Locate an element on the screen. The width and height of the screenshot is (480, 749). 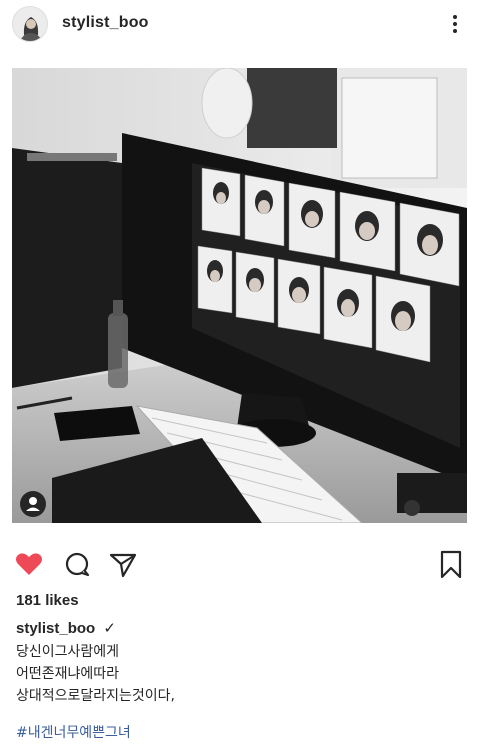
caption-username: stylist_boo is located at coordinates (55, 628).